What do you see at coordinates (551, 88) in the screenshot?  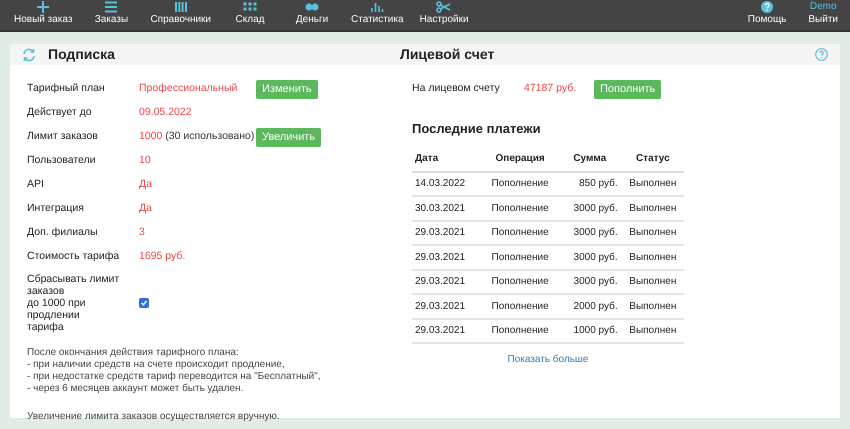 I see `balance-value: 47187 руб.` at bounding box center [551, 88].